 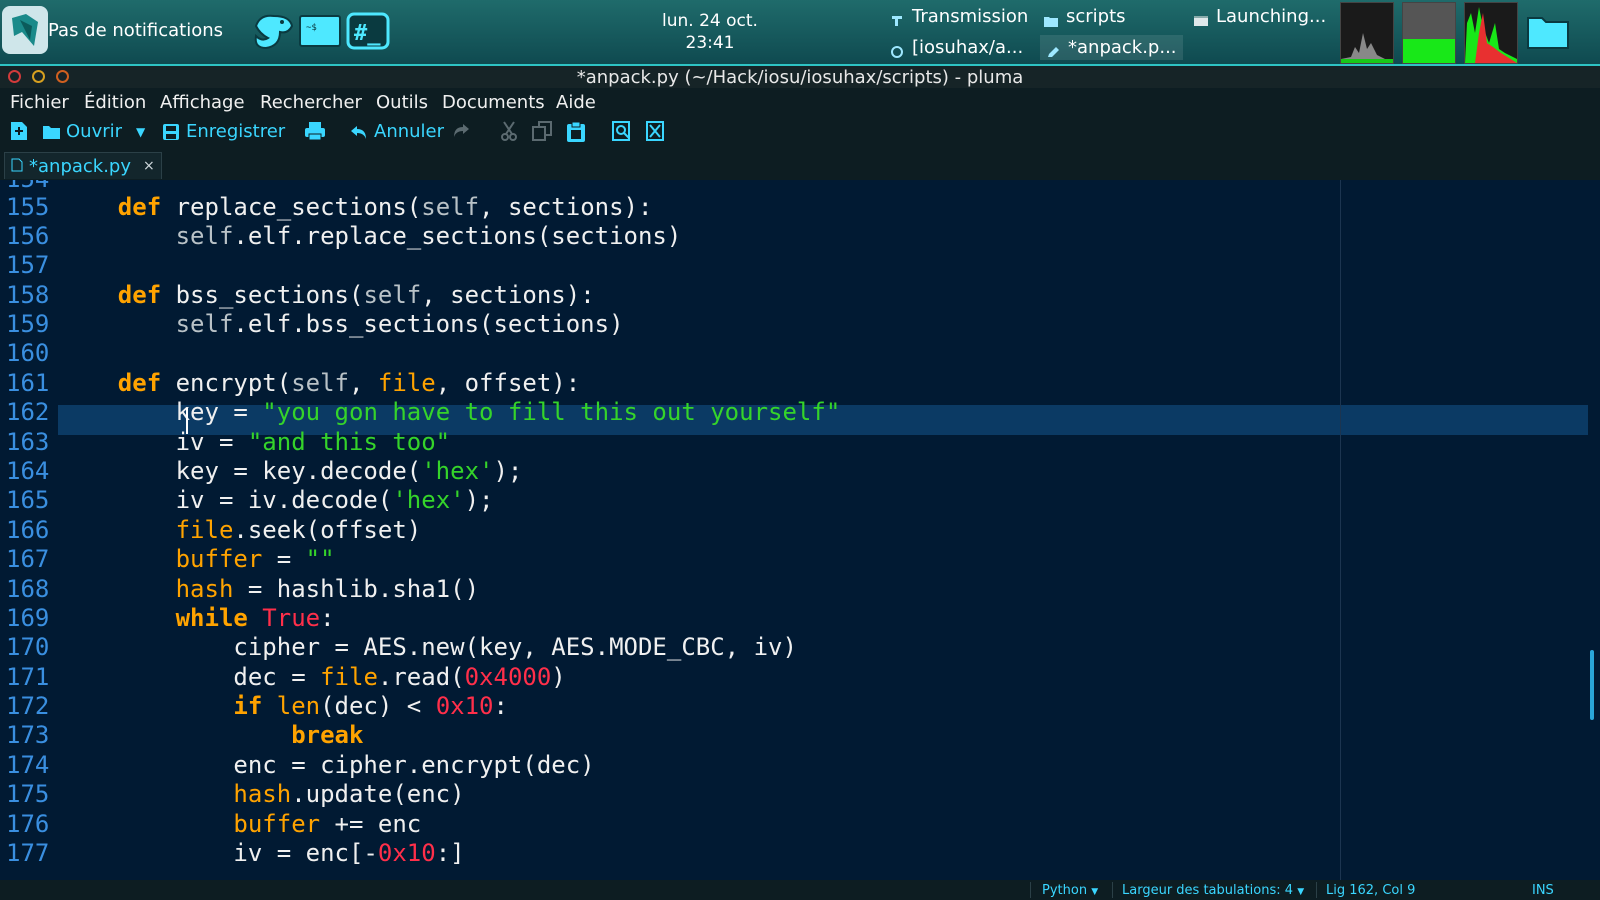 What do you see at coordinates (544, 131) in the screenshot?
I see `copy-button` at bounding box center [544, 131].